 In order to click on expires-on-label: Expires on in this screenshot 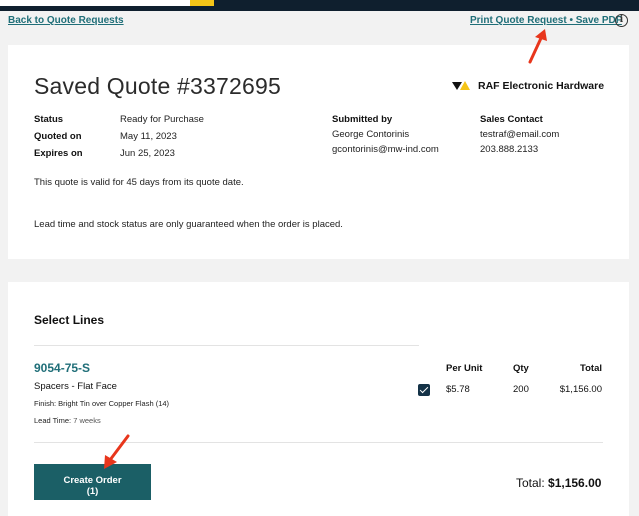, I will do `click(58, 153)`.